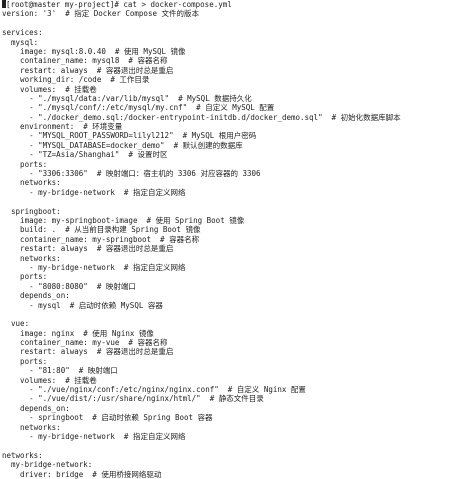 This screenshot has height=479, width=474. I want to click on terminal-line: vue:, so click(16, 324).